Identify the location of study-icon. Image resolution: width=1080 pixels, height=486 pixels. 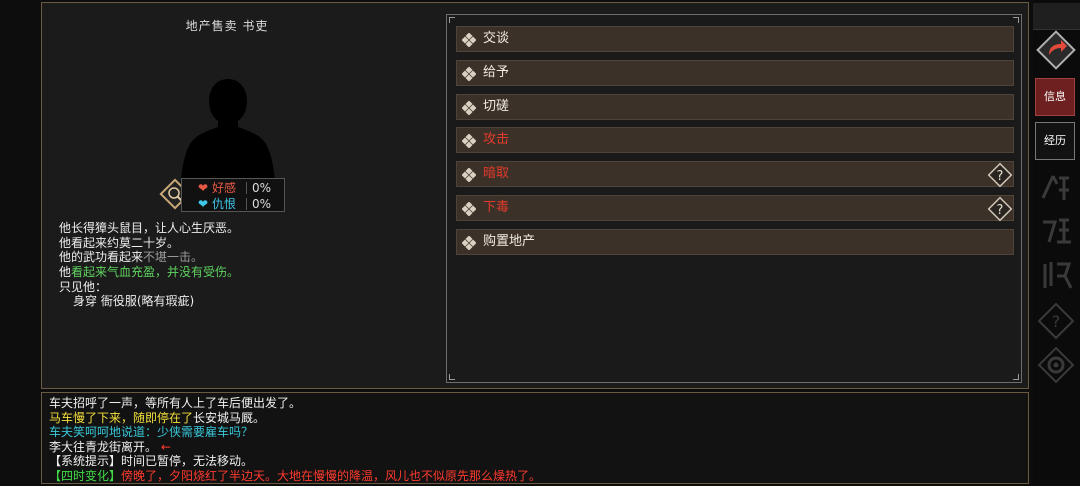
(1056, 231).